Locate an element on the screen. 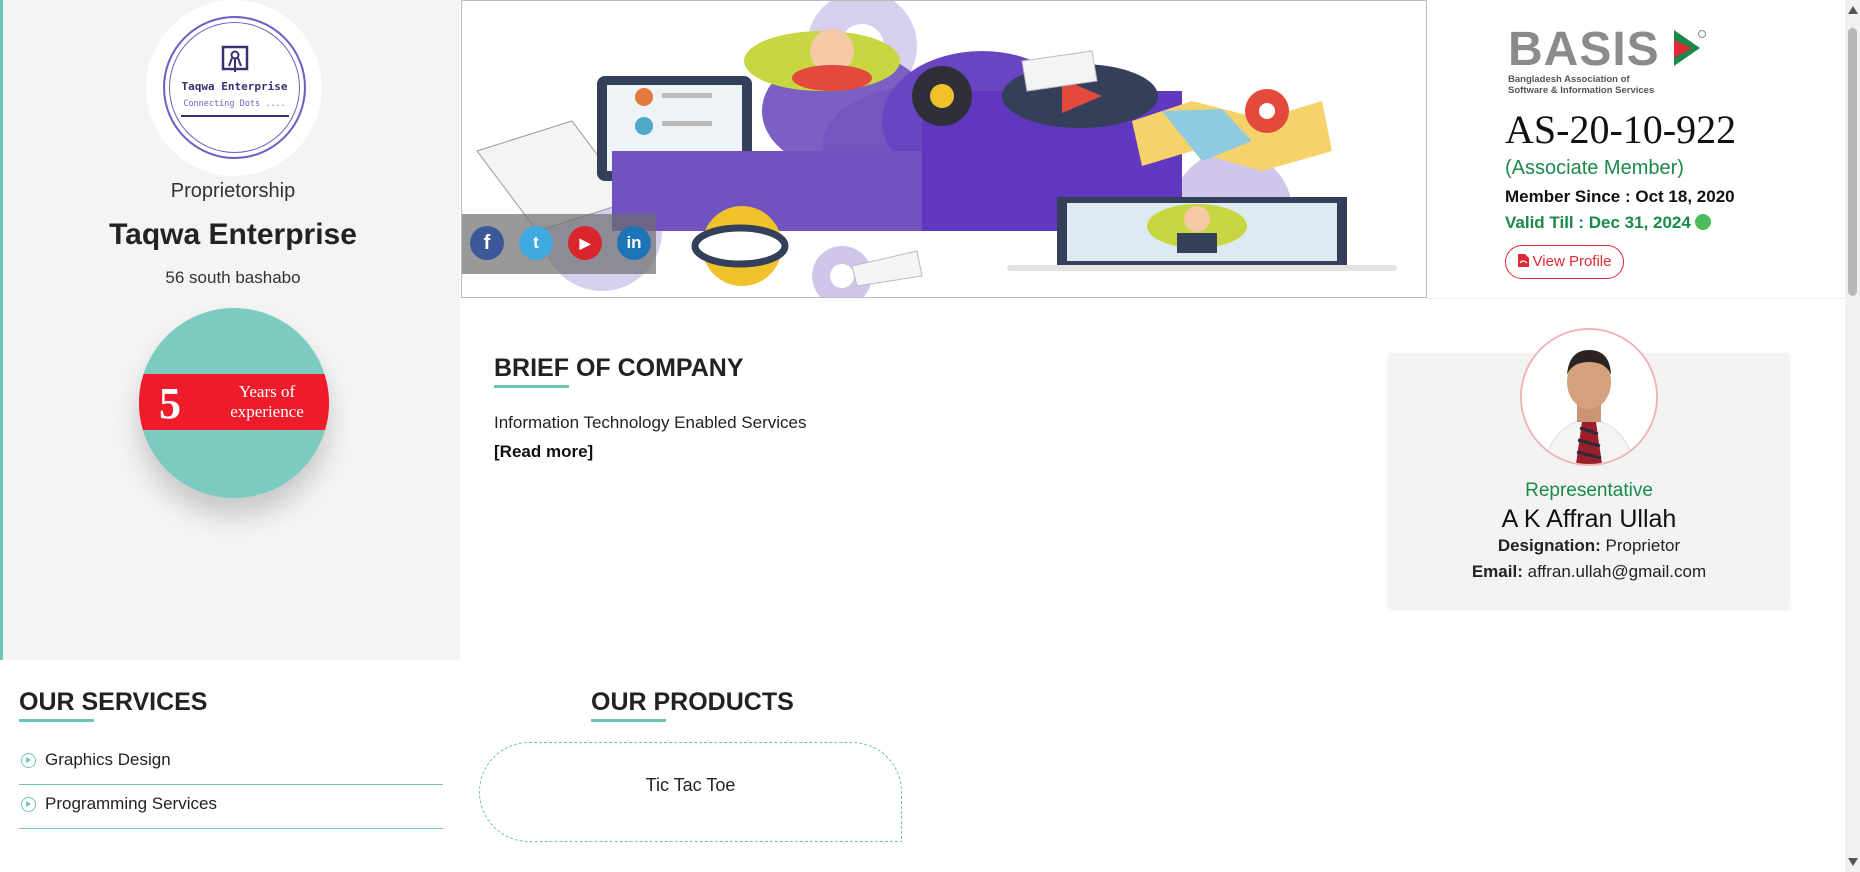  designation-label: Designation: is located at coordinates (1549, 545).